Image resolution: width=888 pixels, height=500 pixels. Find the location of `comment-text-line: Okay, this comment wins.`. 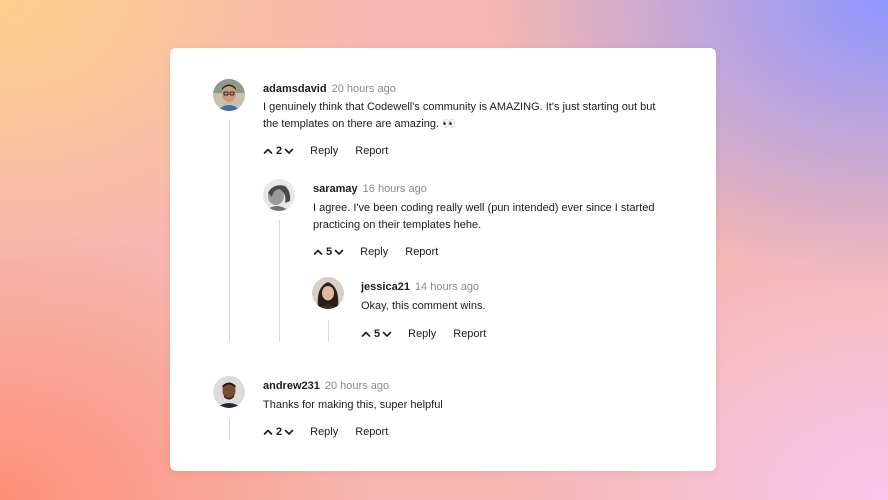

comment-text-line: Okay, this comment wins. is located at coordinates (423, 306).